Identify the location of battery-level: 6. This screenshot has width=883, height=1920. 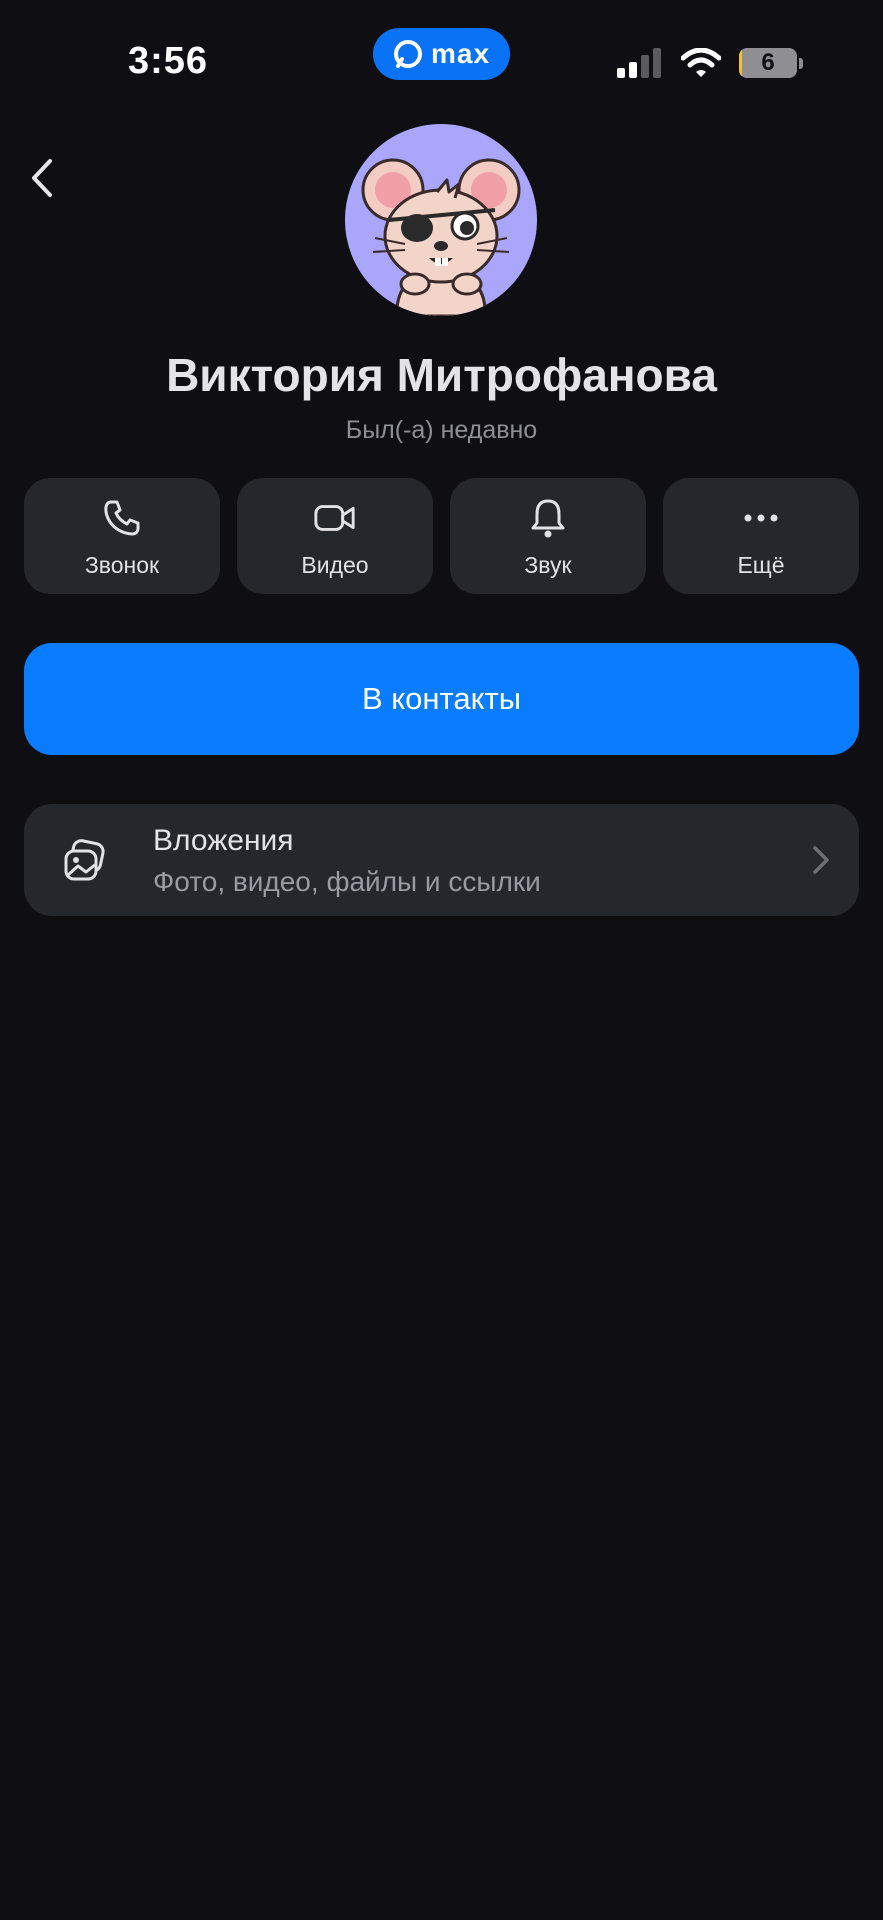
(768, 62).